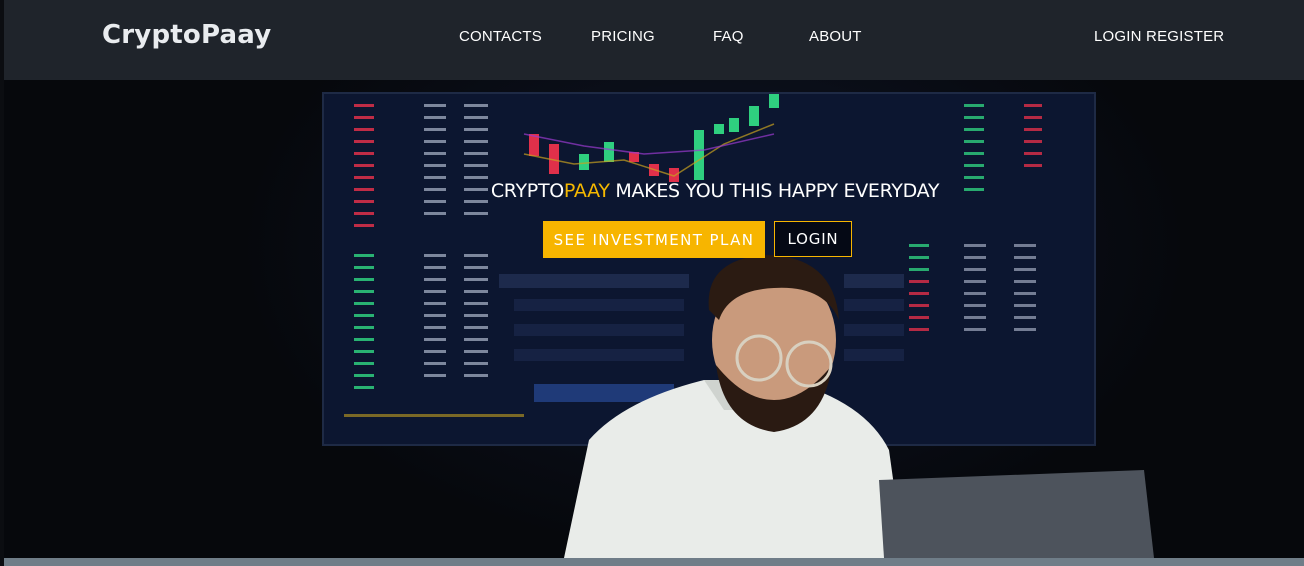  What do you see at coordinates (654, 562) in the screenshot?
I see `bottom-strip` at bounding box center [654, 562].